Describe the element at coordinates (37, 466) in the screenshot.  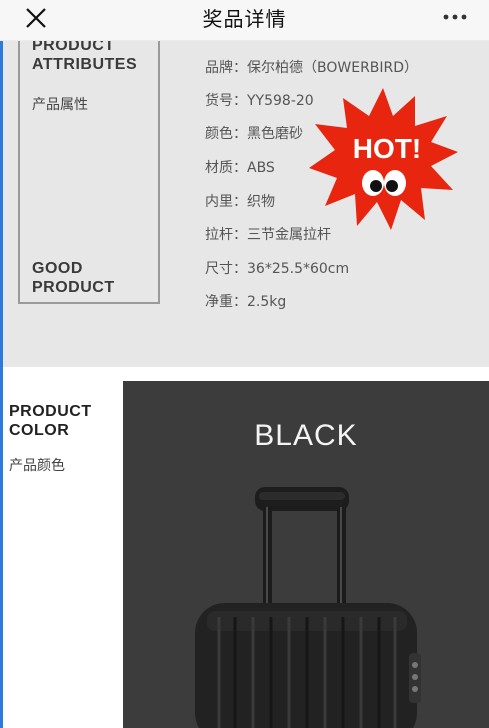
I see `color-heading-cn: 产品颜色` at that location.